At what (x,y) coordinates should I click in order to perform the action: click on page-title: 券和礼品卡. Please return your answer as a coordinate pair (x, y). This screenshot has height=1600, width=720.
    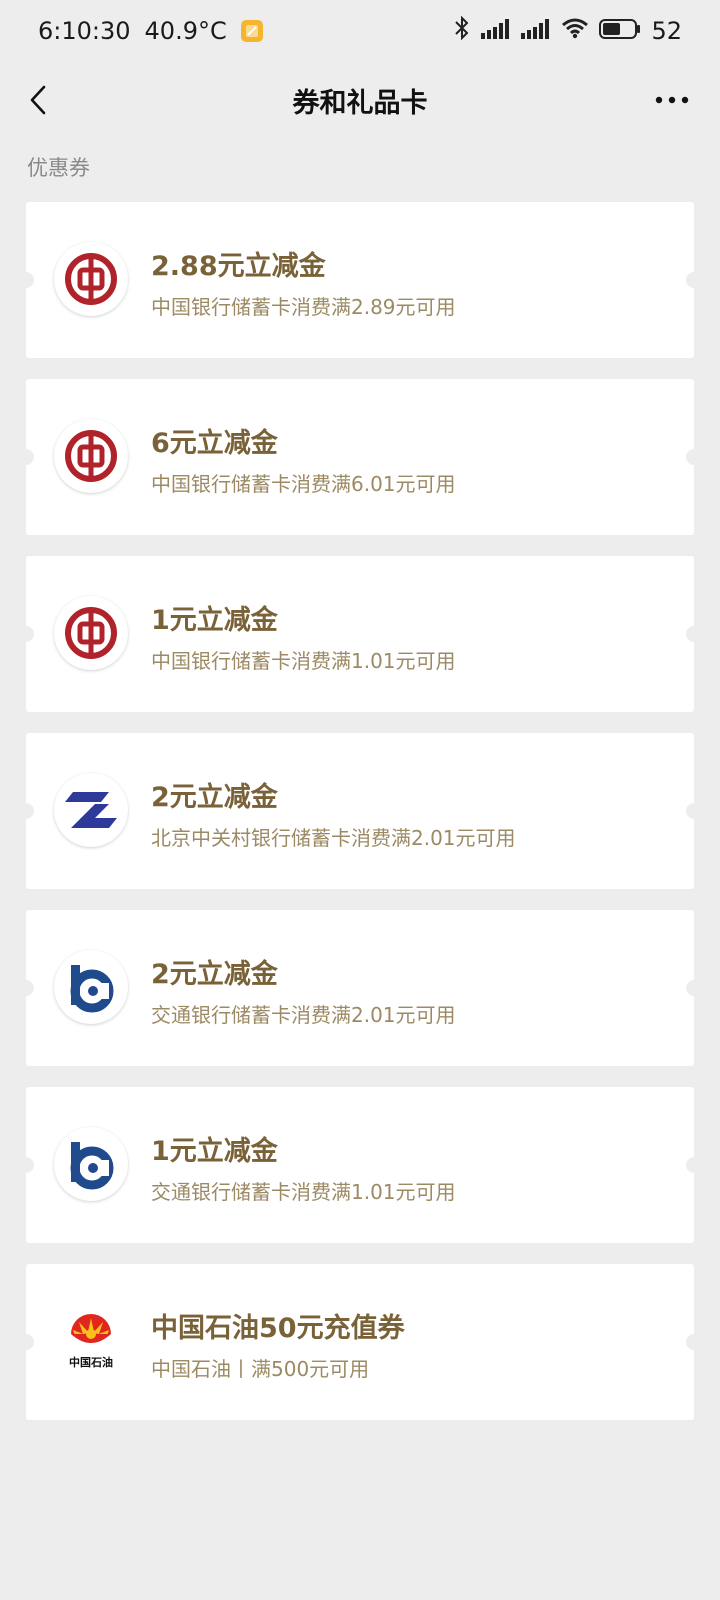
    Looking at the image, I should click on (360, 103).